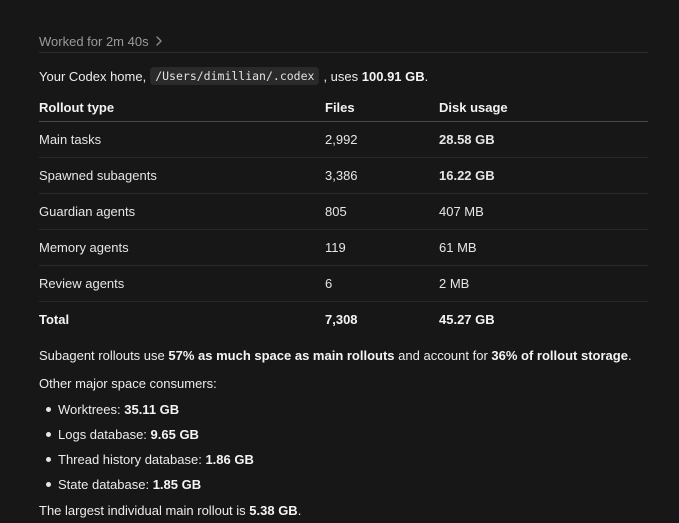  What do you see at coordinates (382, 283) in the screenshot?
I see `cell-files: 6` at bounding box center [382, 283].